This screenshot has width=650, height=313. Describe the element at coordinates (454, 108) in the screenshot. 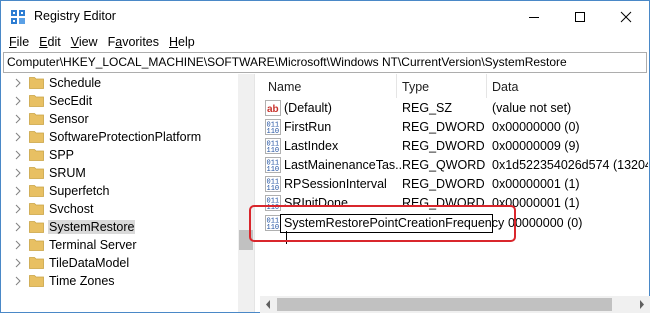

I see `value-row: ab (Default) REG_SZ (value not set)` at that location.